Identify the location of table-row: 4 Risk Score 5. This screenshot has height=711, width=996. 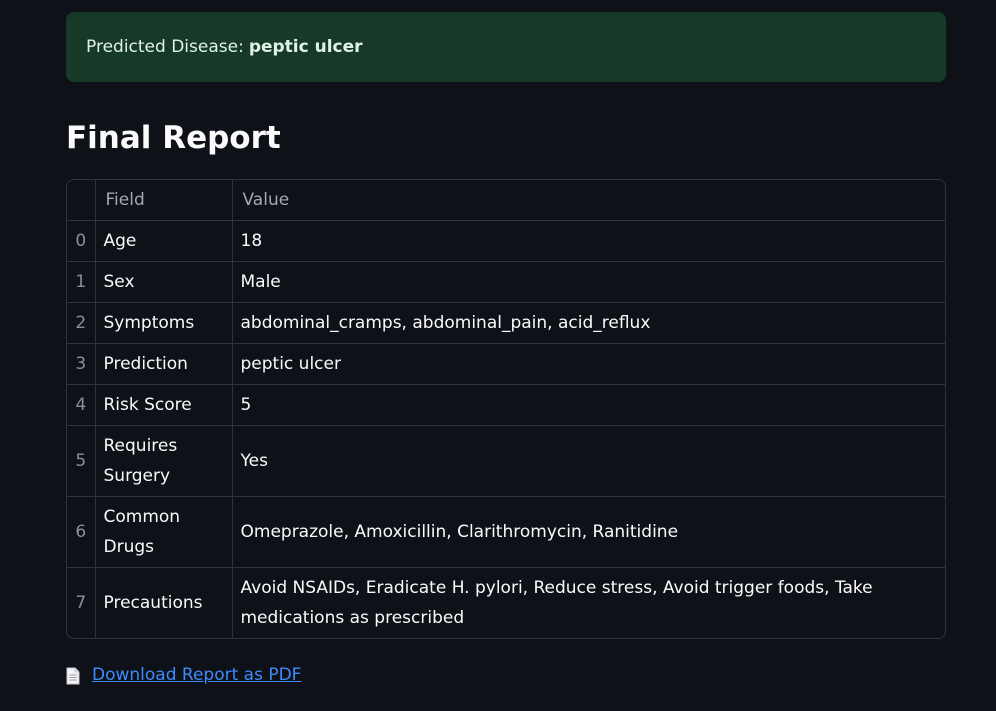
(506, 405).